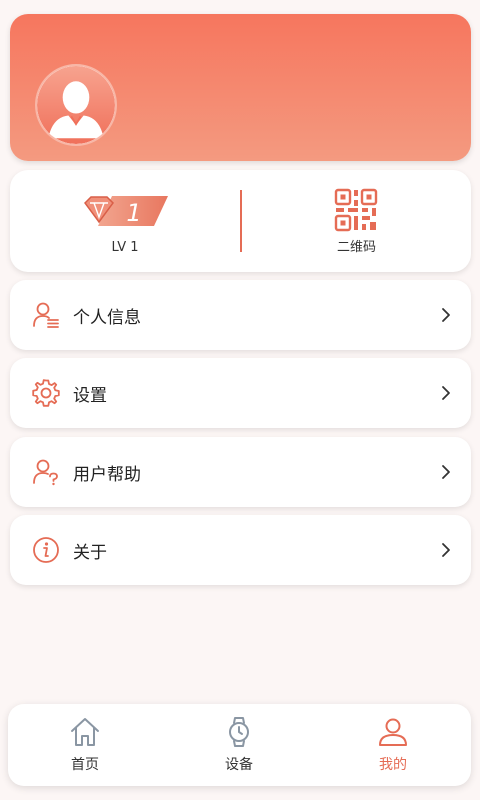  What do you see at coordinates (125, 211) in the screenshot?
I see `level-badge: 1` at bounding box center [125, 211].